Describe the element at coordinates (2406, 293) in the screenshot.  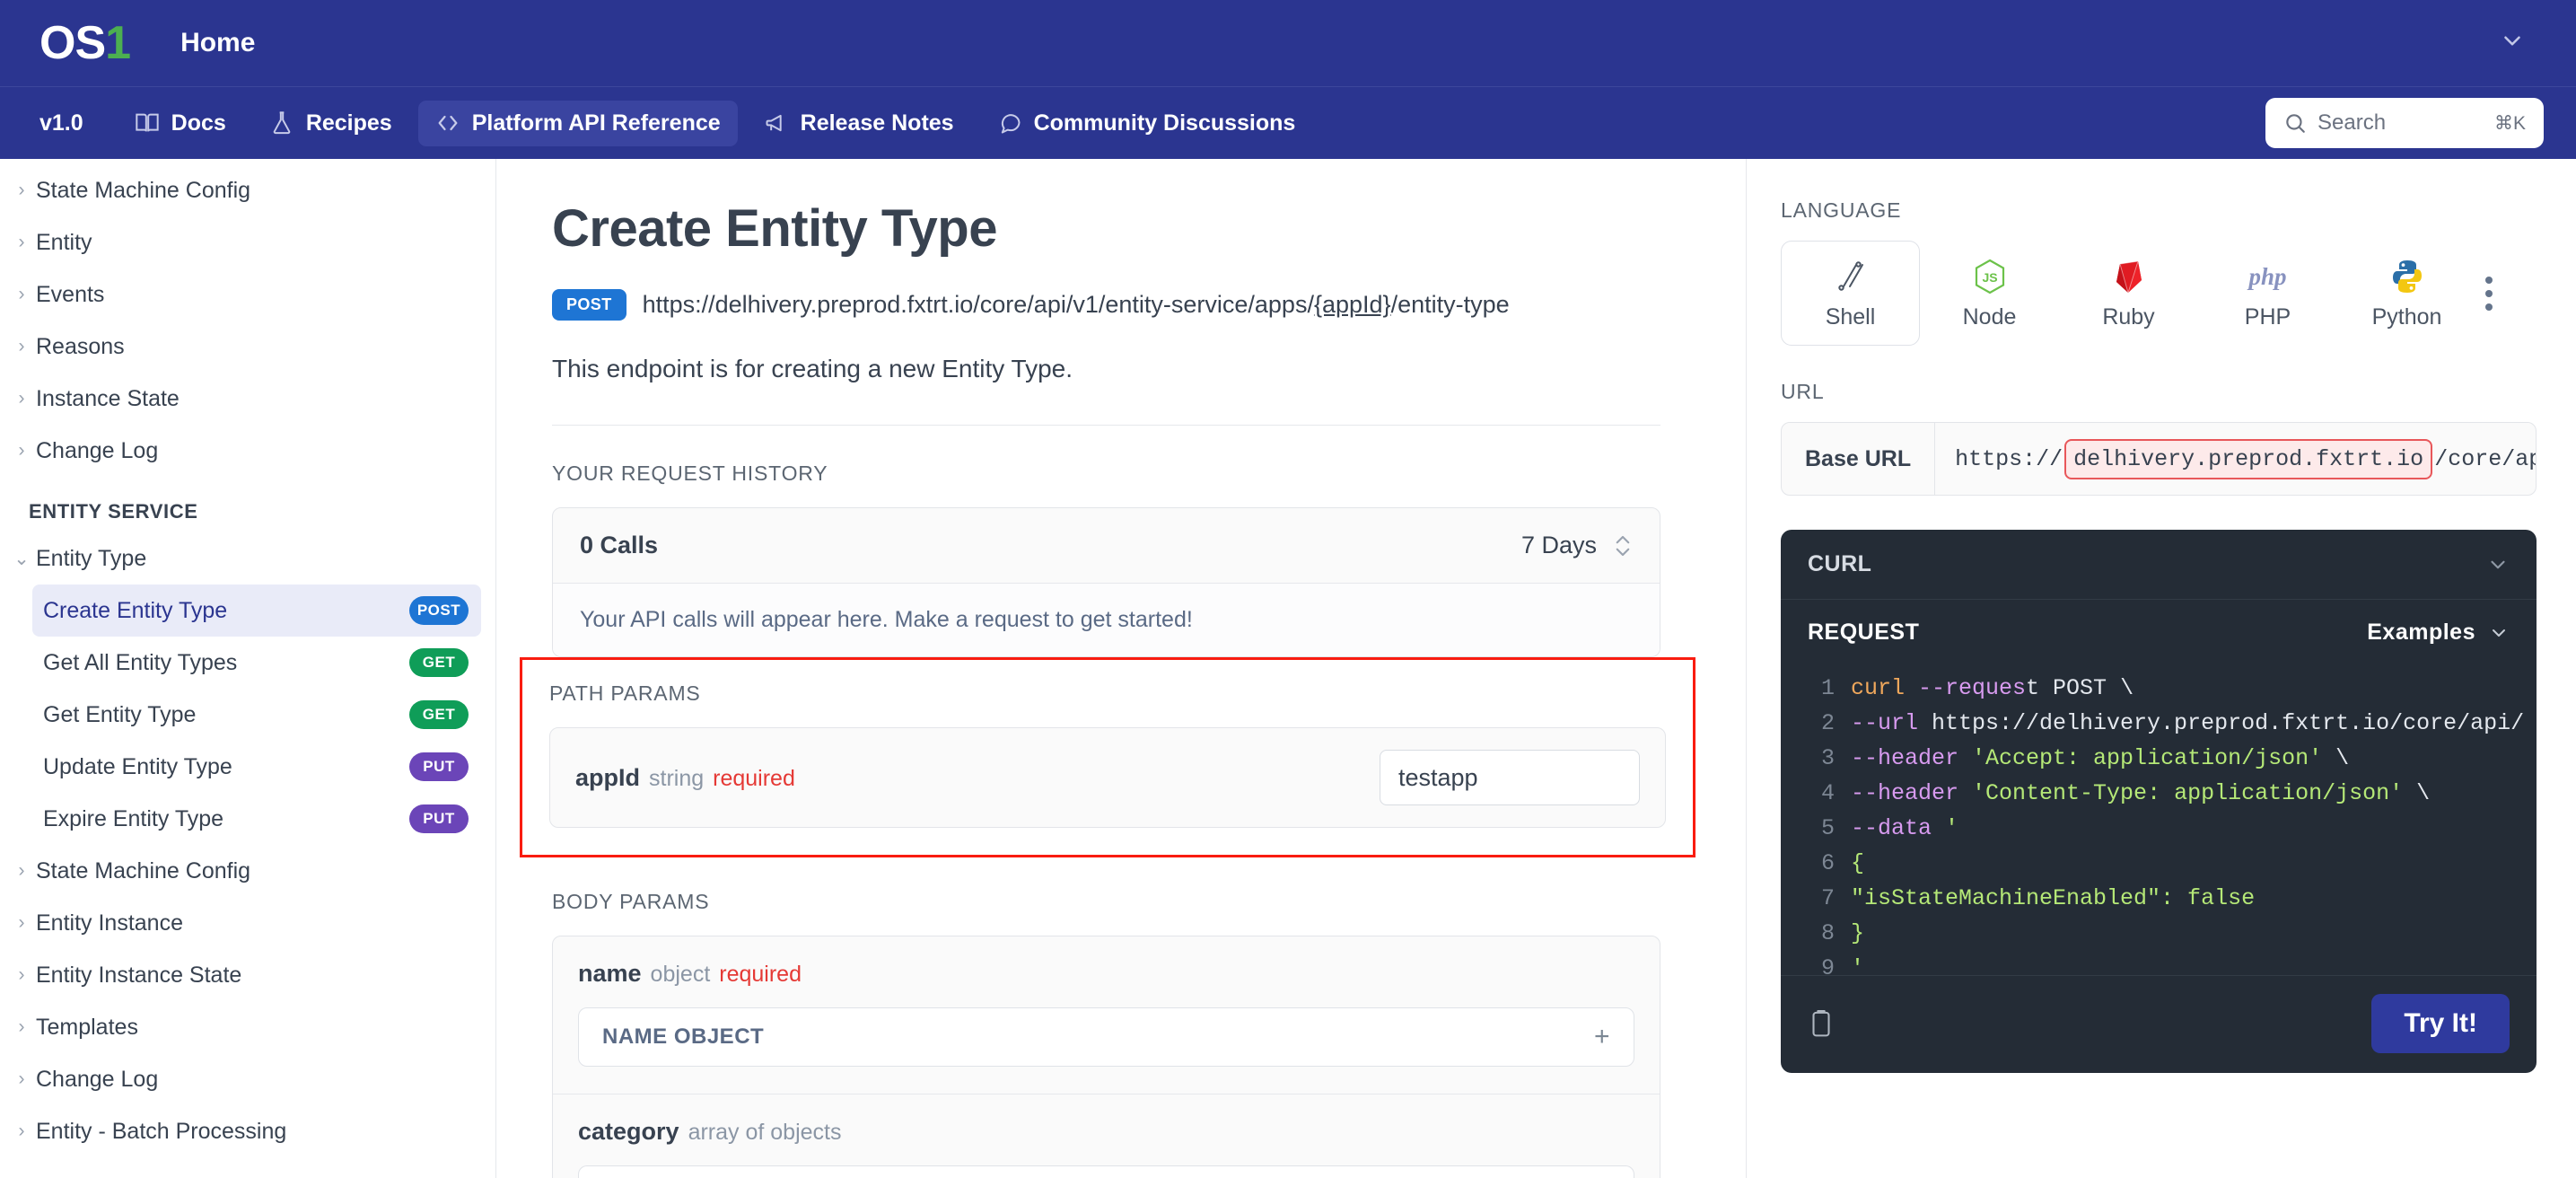
I see `language-option-python: Python` at that location.